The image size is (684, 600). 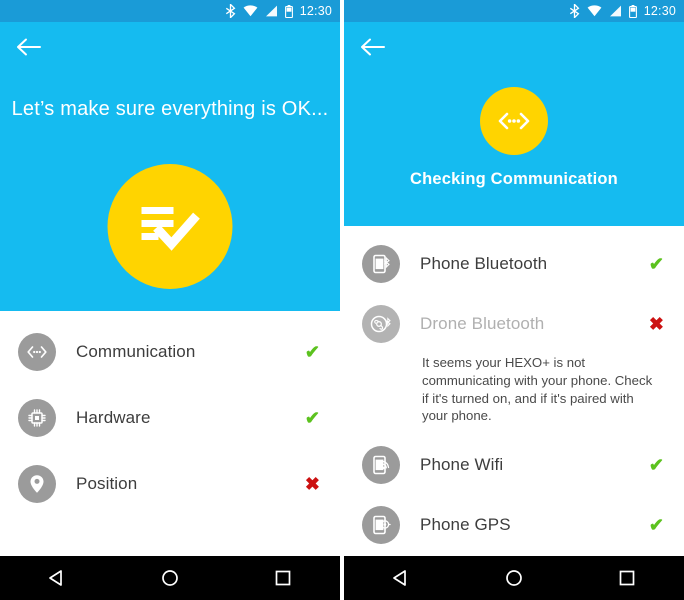 I want to click on list-item-phone-bluetooth: Phone Bluetooth ✔, so click(x=514, y=264).